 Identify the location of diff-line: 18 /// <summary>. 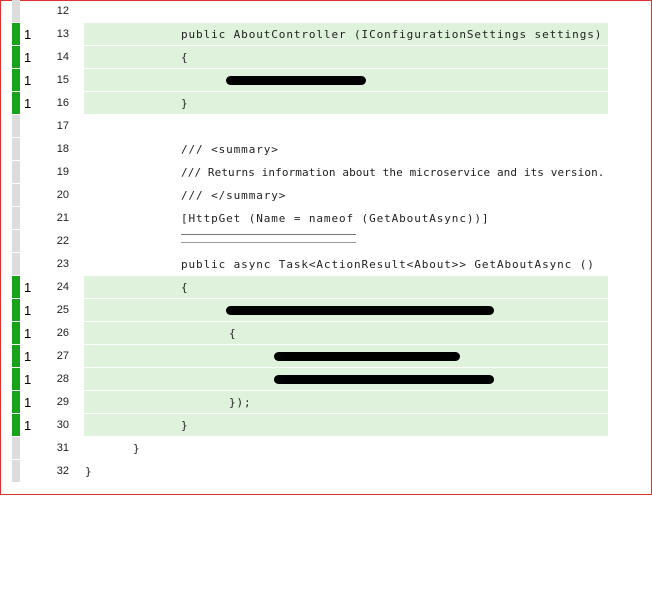
(326, 149).